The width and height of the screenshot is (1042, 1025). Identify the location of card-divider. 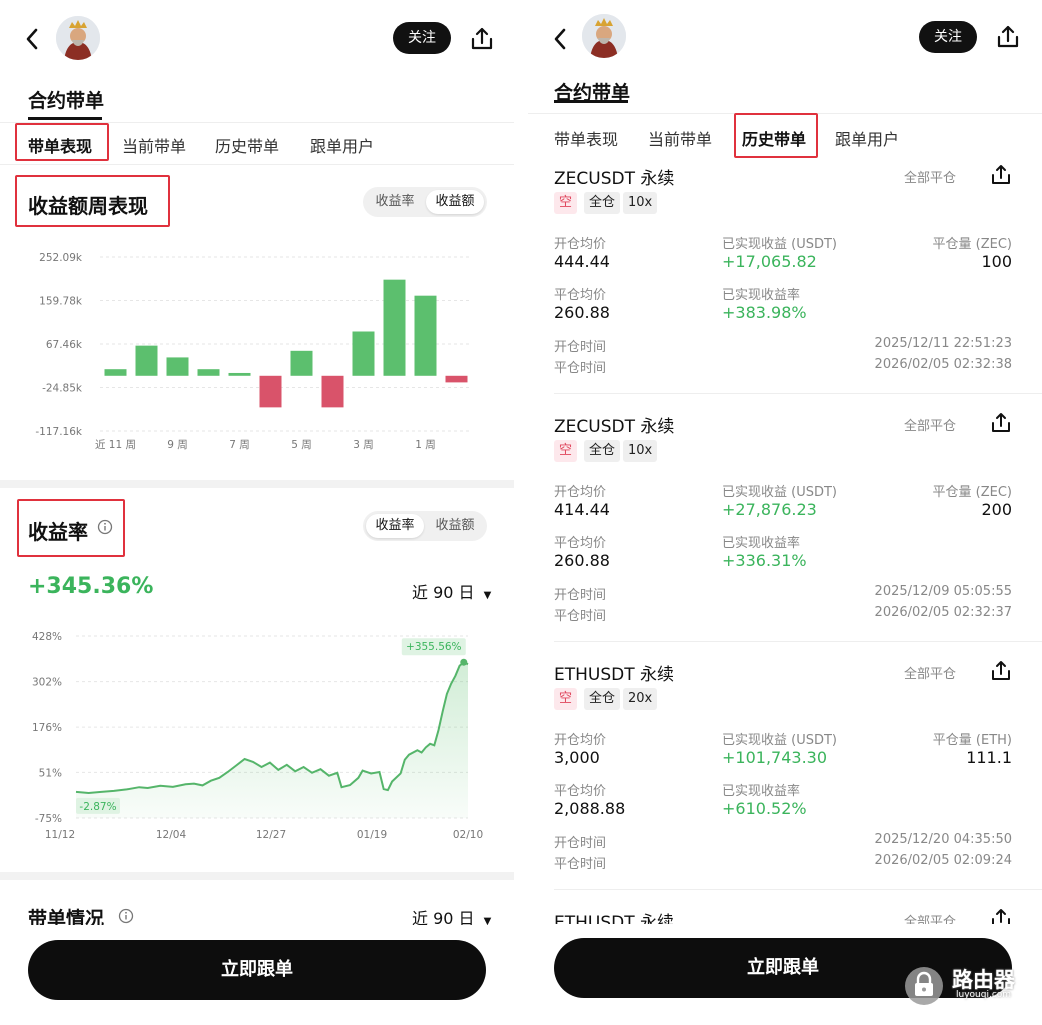
(798, 889).